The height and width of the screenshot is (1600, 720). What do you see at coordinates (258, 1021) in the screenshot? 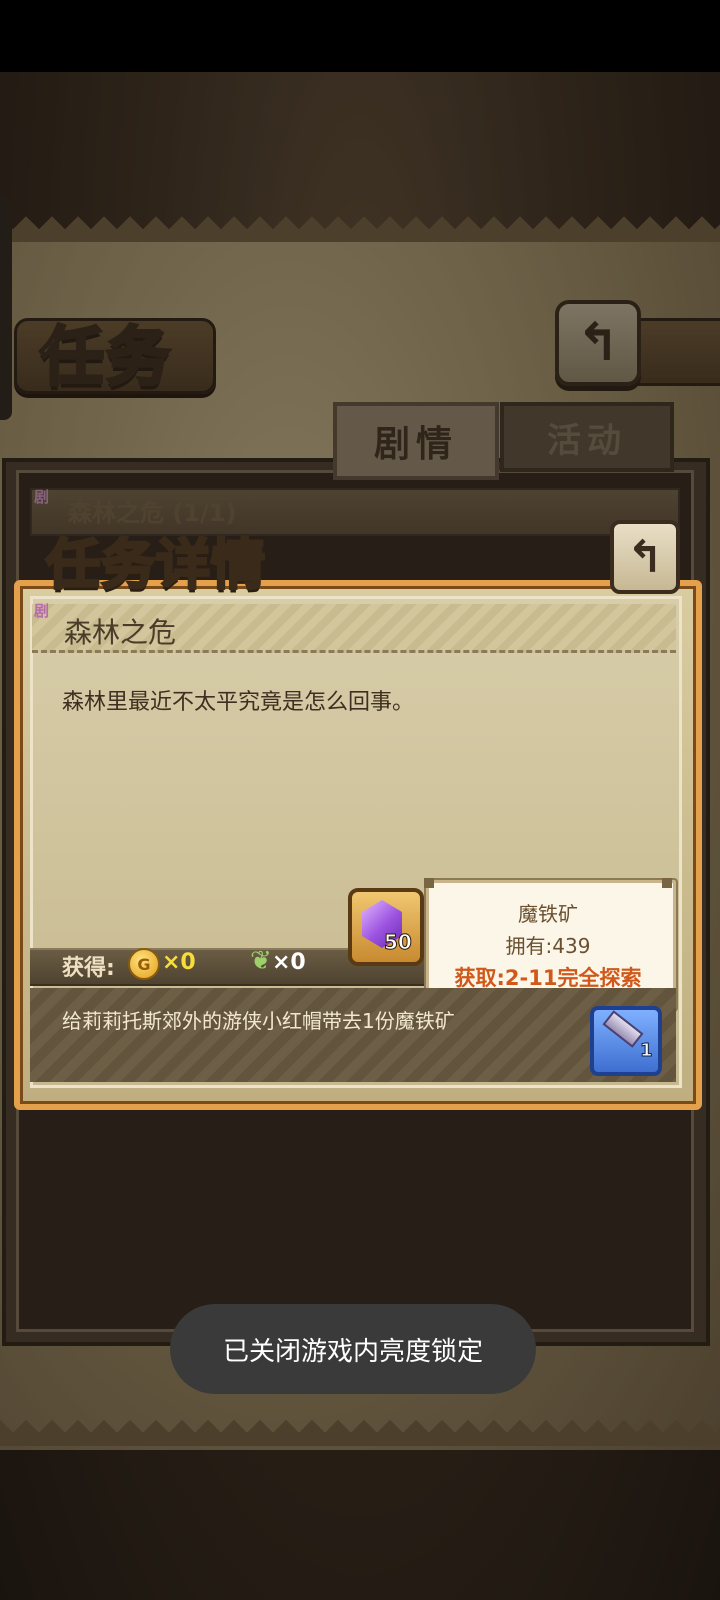
I see `objective-text: 给莉莉托斯郊外的游侠小红帽带去1份魔铁矿` at bounding box center [258, 1021].